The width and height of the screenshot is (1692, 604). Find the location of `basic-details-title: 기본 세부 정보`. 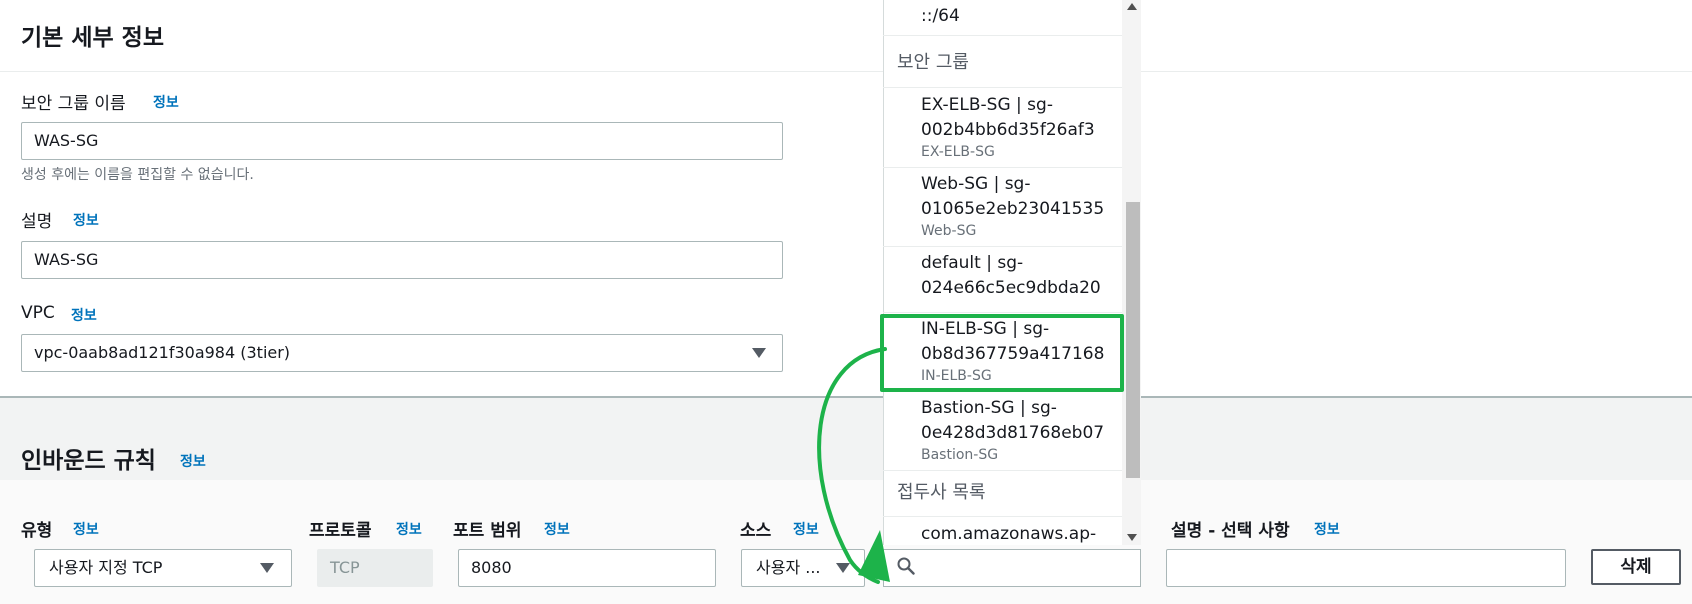

basic-details-title: 기본 세부 정보 is located at coordinates (92, 38).